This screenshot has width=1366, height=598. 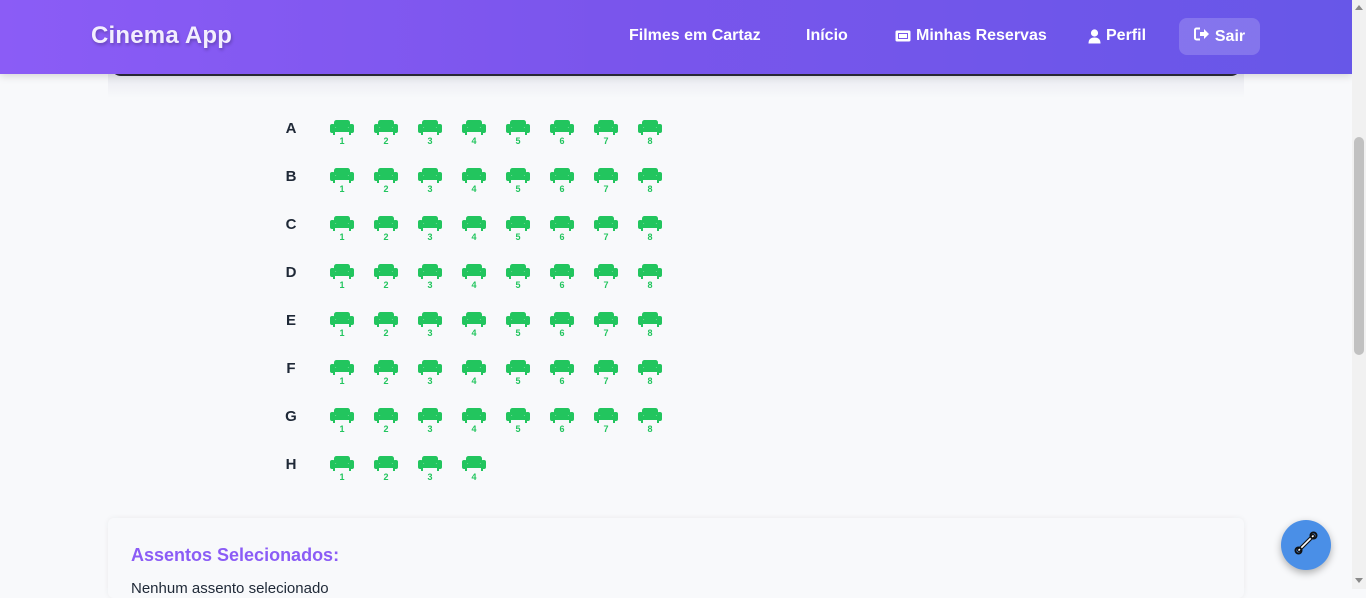 I want to click on scrollbar-thumb, so click(x=1359, y=246).